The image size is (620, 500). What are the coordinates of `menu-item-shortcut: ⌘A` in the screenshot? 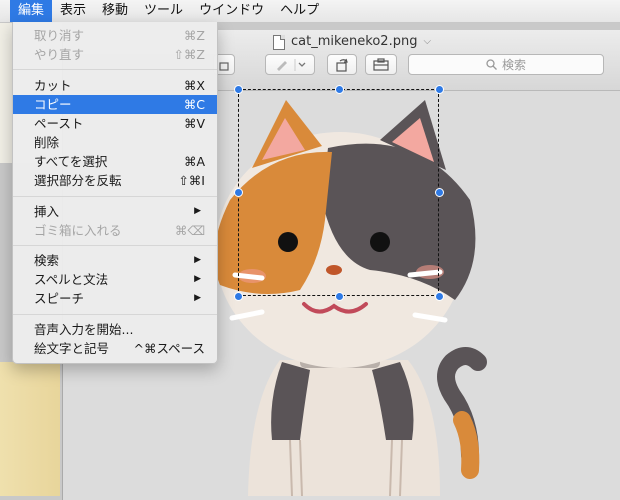 It's located at (194, 161).